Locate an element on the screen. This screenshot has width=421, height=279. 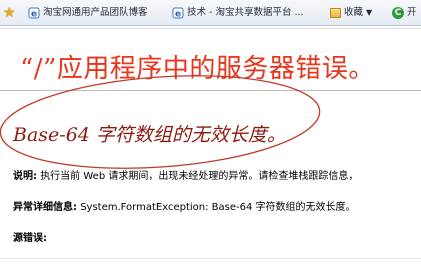
source-error-label: 源错误: is located at coordinates (30, 238).